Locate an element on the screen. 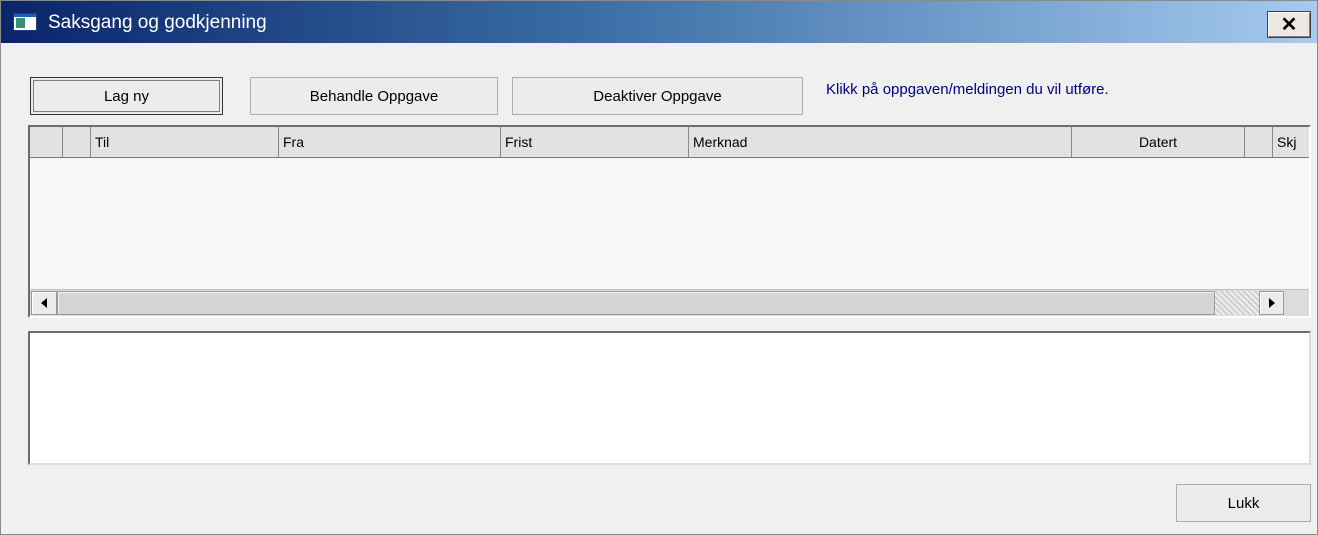 The height and width of the screenshot is (535, 1318). arrow-left-icon is located at coordinates (44, 303).